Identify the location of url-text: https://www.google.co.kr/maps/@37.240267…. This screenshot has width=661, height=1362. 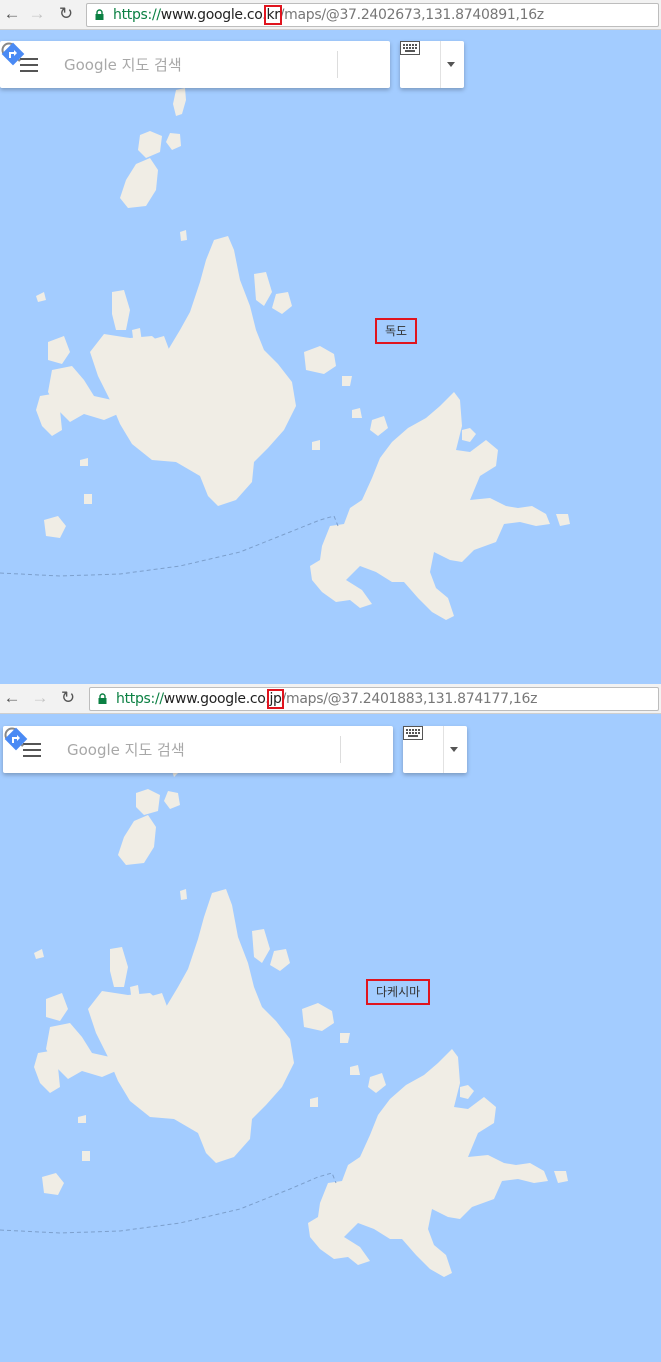
(328, 15).